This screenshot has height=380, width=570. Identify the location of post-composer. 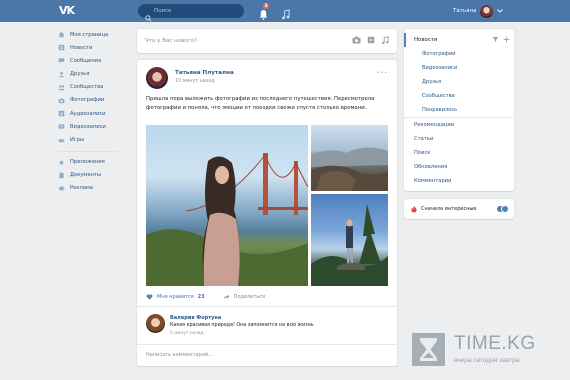
(267, 41).